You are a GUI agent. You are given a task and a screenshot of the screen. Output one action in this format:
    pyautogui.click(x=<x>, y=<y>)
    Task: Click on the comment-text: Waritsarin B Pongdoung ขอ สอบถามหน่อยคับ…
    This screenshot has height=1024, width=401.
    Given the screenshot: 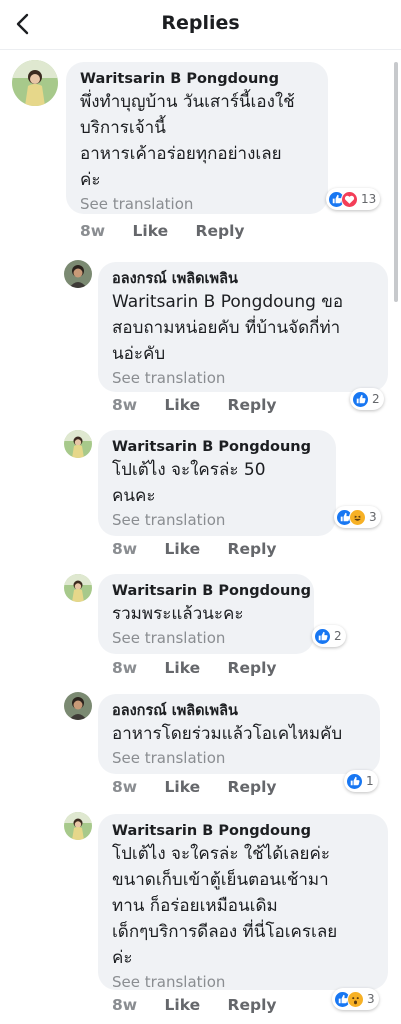 What is the action you would take?
    pyautogui.click(x=228, y=328)
    